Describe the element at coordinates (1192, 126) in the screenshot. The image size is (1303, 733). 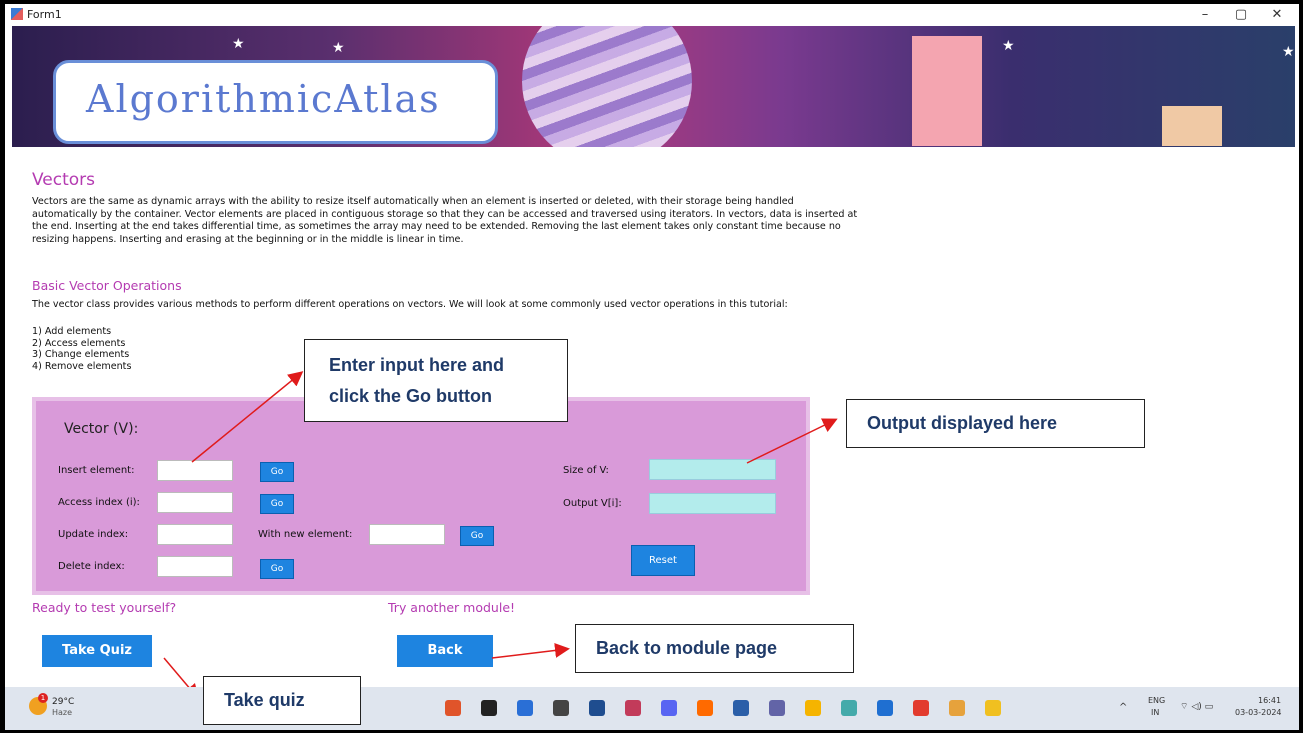
I see `house-illustration` at that location.